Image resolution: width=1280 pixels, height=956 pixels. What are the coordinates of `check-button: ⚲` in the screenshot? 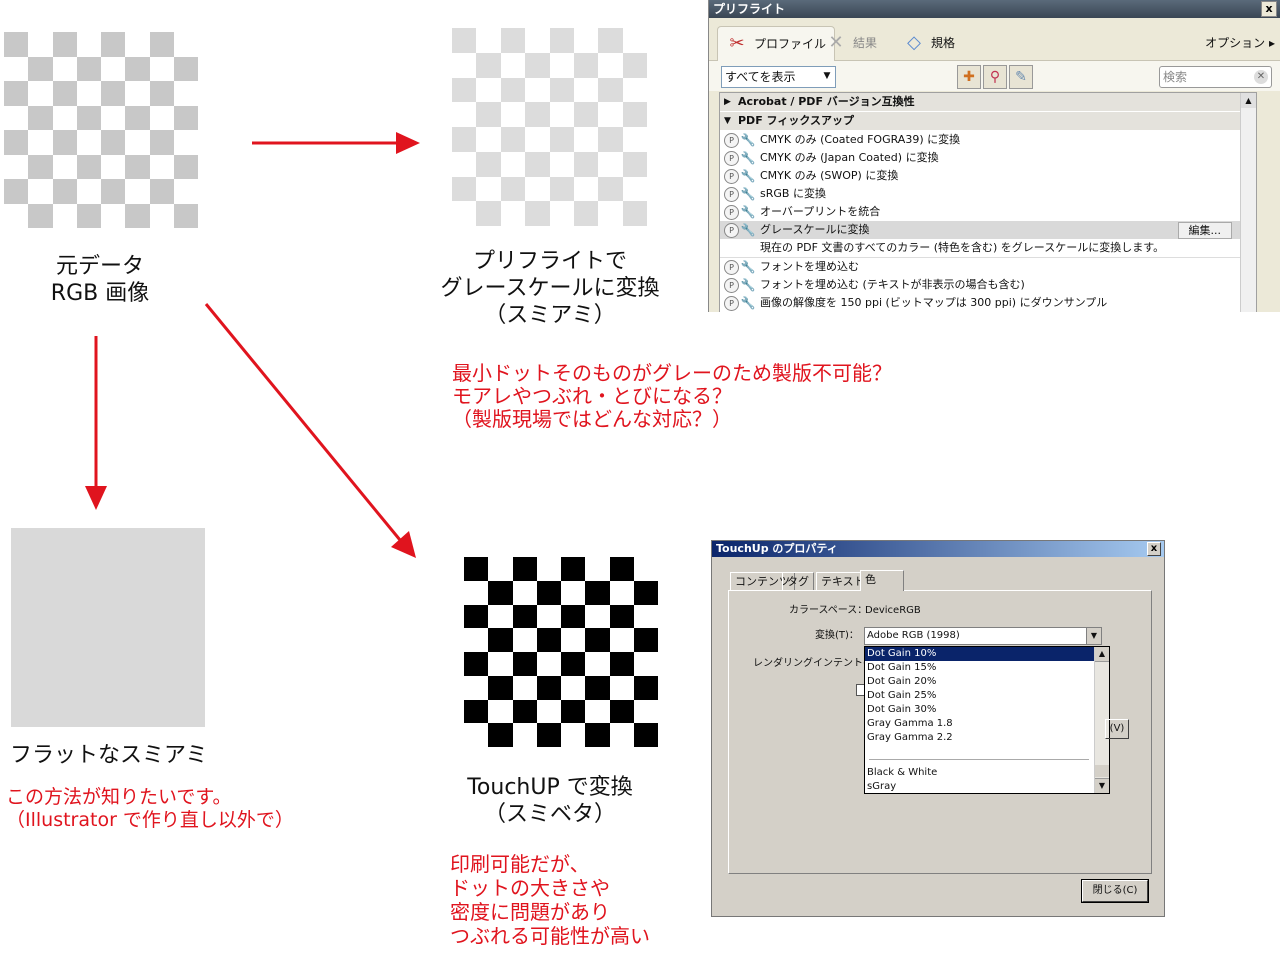 It's located at (995, 77).